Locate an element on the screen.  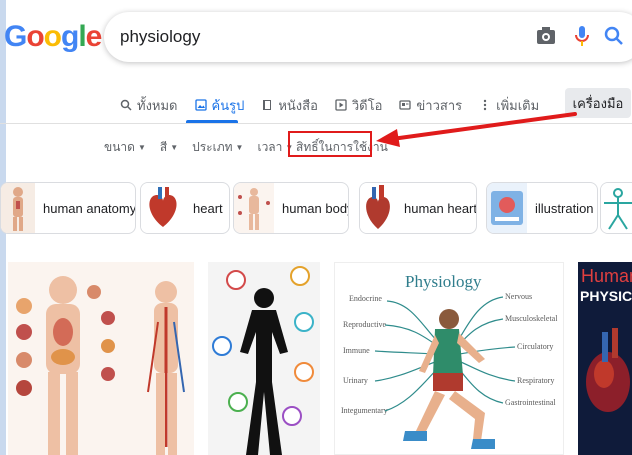
cover-heart-art is located at coordinates (608, 370).